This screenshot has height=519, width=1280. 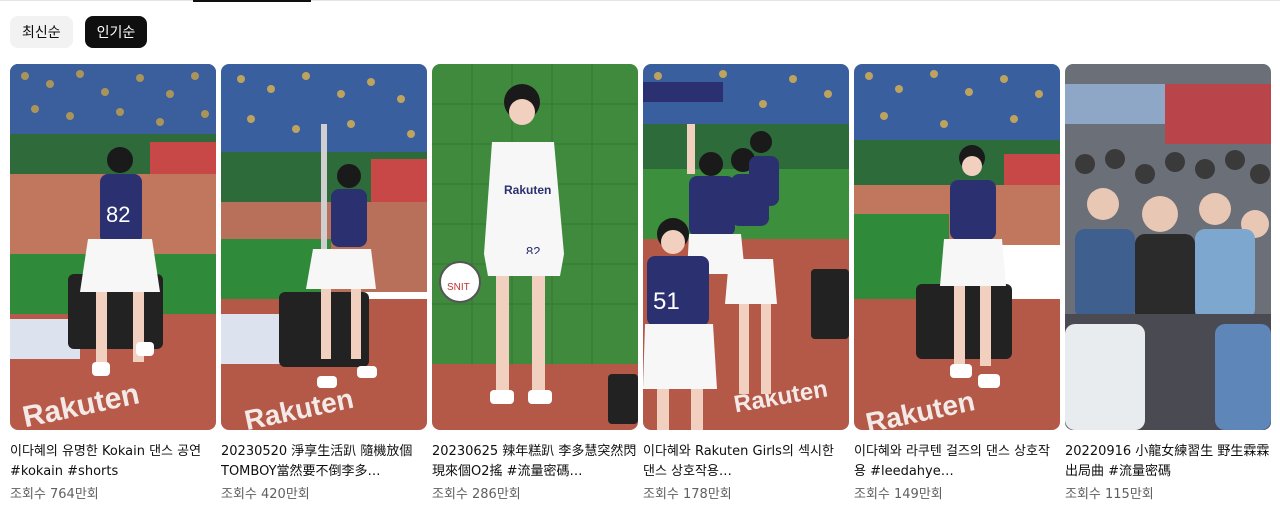 I want to click on sort-chip-latest: 최신순, so click(x=41, y=32).